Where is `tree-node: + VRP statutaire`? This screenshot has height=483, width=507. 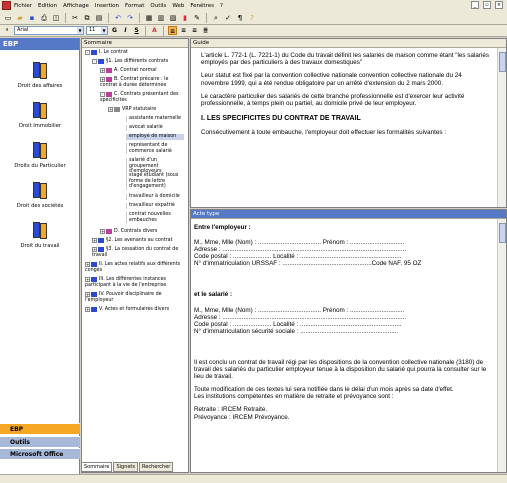 tree-node: + VRP statutaire is located at coordinates (147, 110).